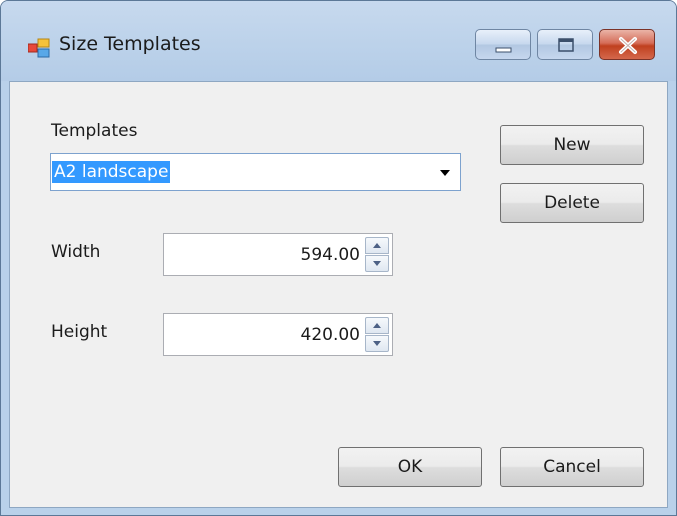 The height and width of the screenshot is (516, 677). I want to click on height-label: Height, so click(79, 332).